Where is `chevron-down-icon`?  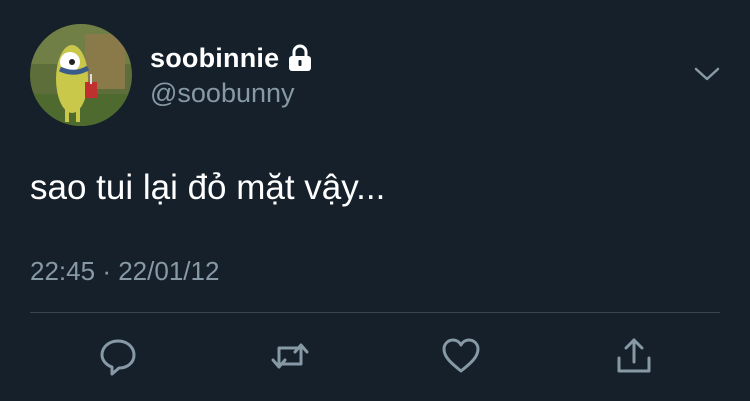
chevron-down-icon is located at coordinates (707, 74).